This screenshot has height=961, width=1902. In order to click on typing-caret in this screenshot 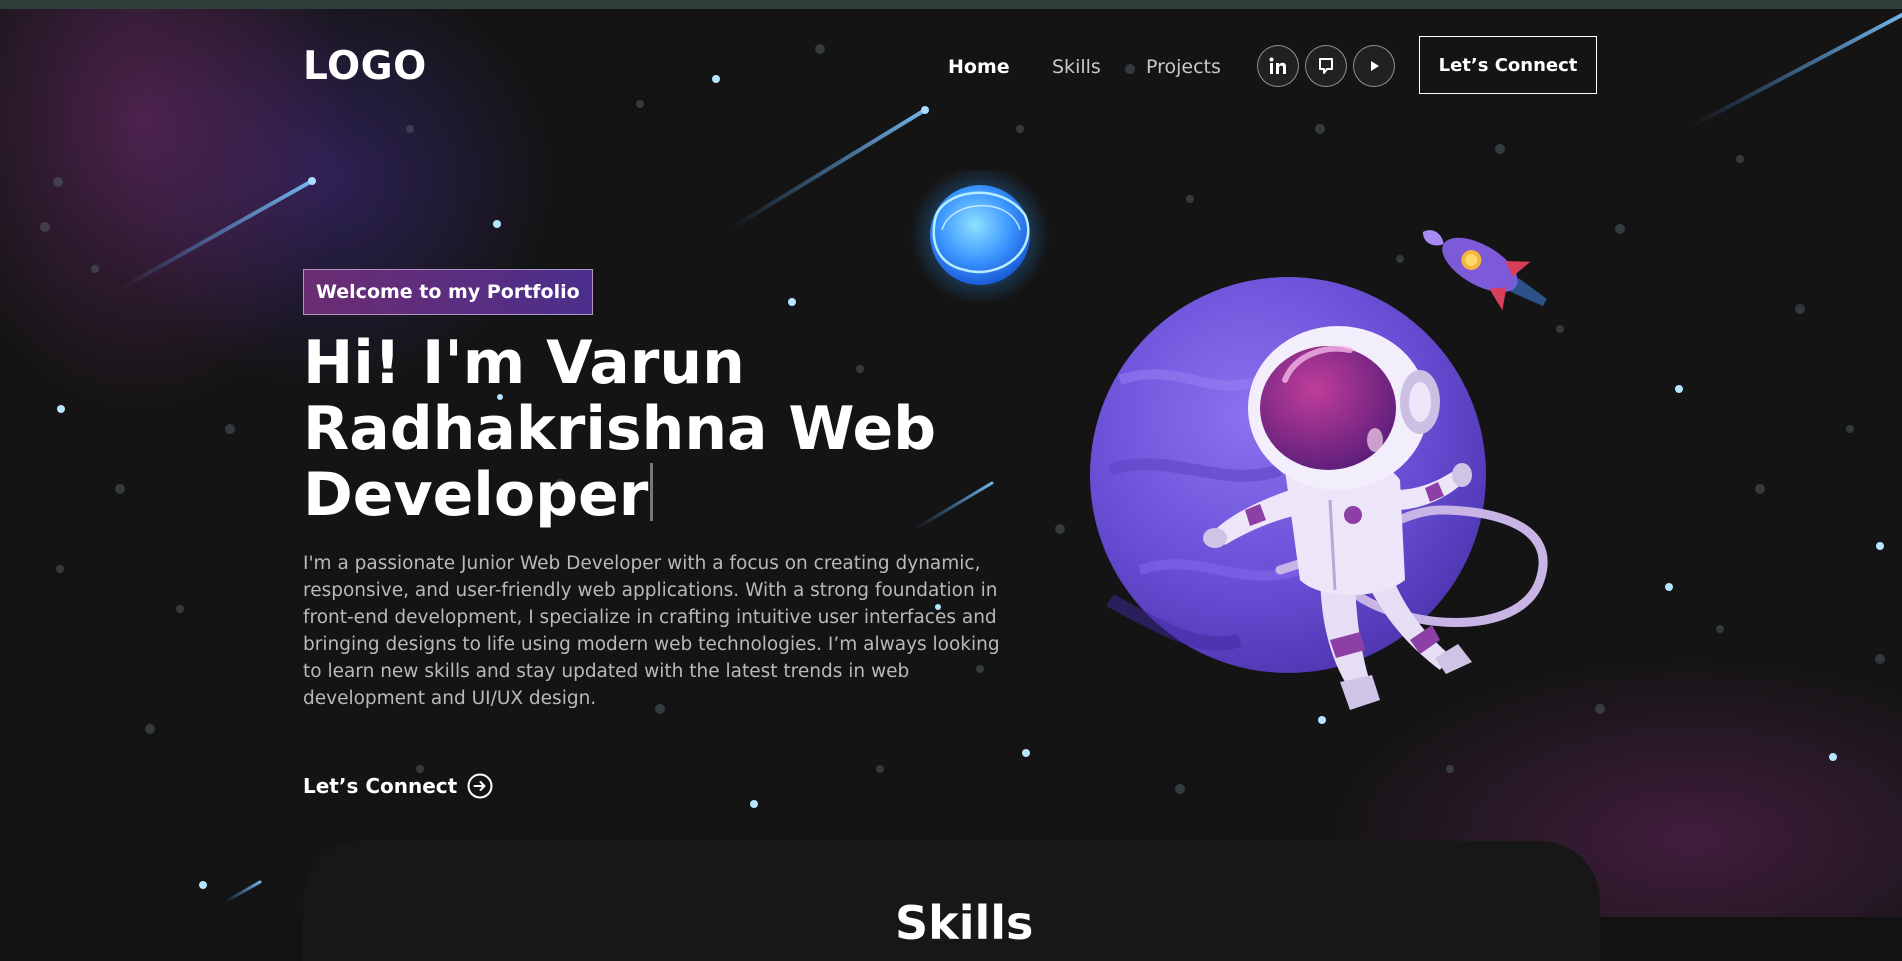, I will do `click(652, 492)`.